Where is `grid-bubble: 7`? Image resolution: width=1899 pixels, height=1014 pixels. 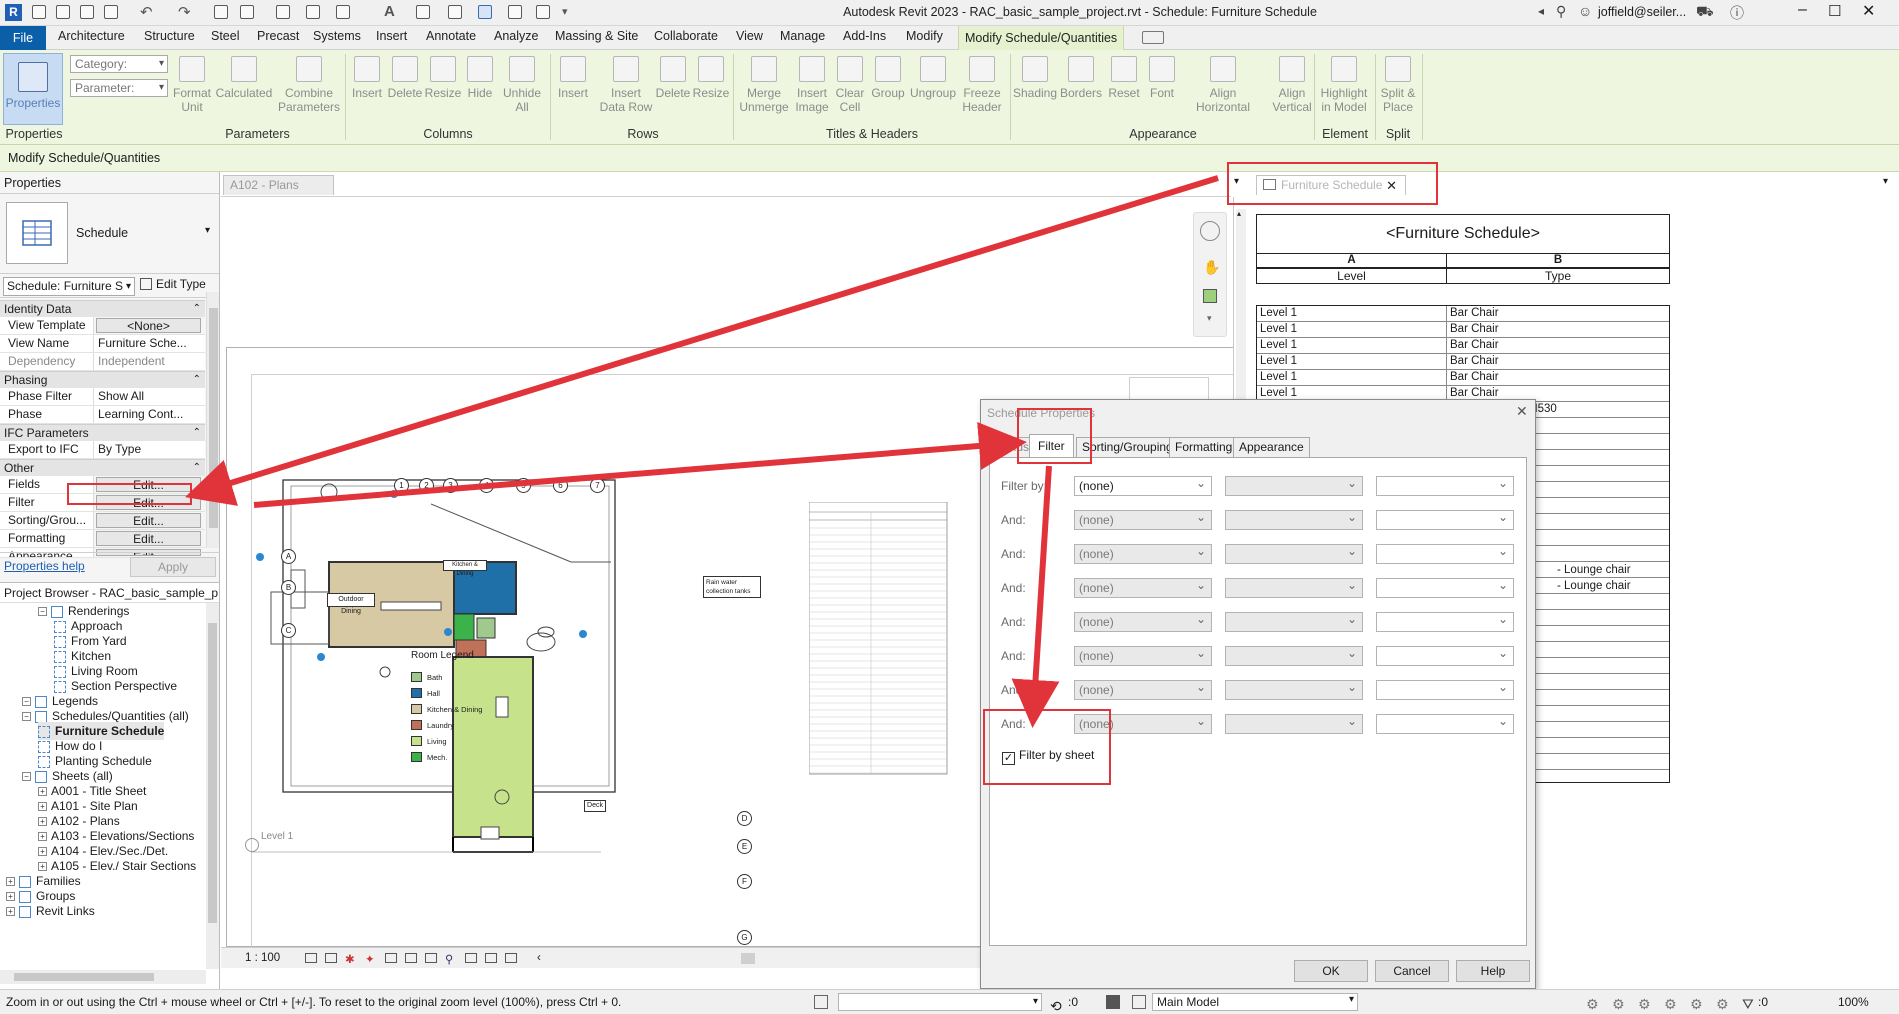
grid-bubble: 7 is located at coordinates (597, 485).